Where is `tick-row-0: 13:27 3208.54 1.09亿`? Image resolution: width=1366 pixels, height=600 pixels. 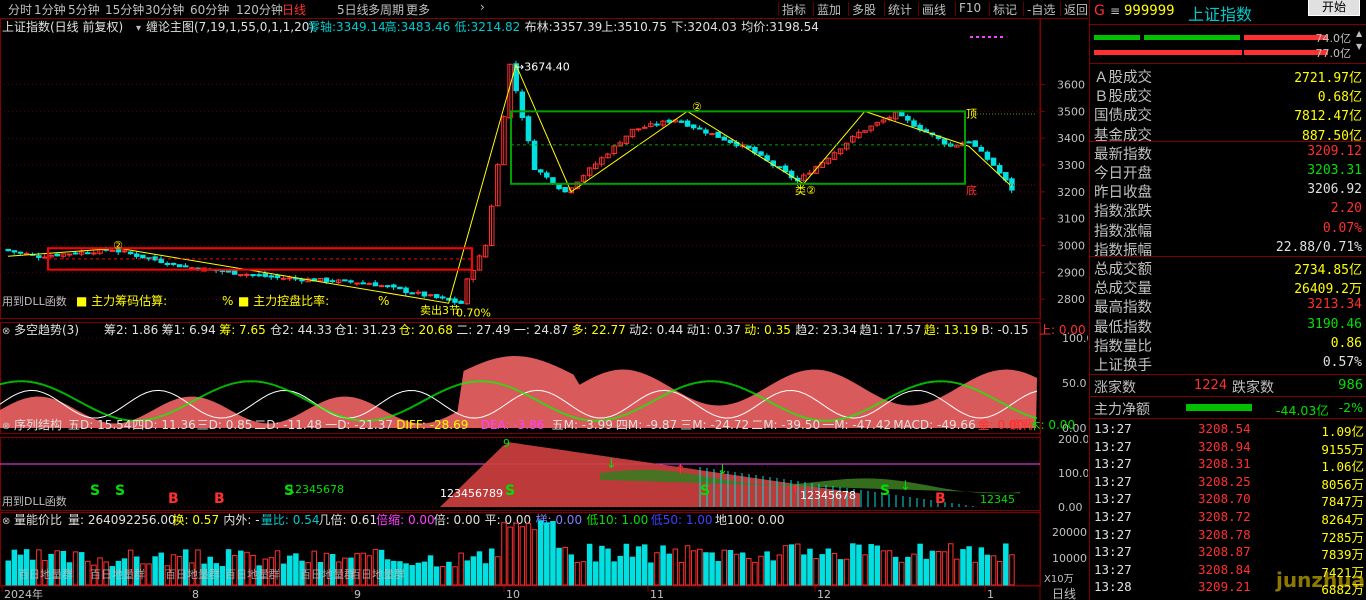
tick-row-0: 13:27 3208.54 1.09亿 is located at coordinates (1228, 430).